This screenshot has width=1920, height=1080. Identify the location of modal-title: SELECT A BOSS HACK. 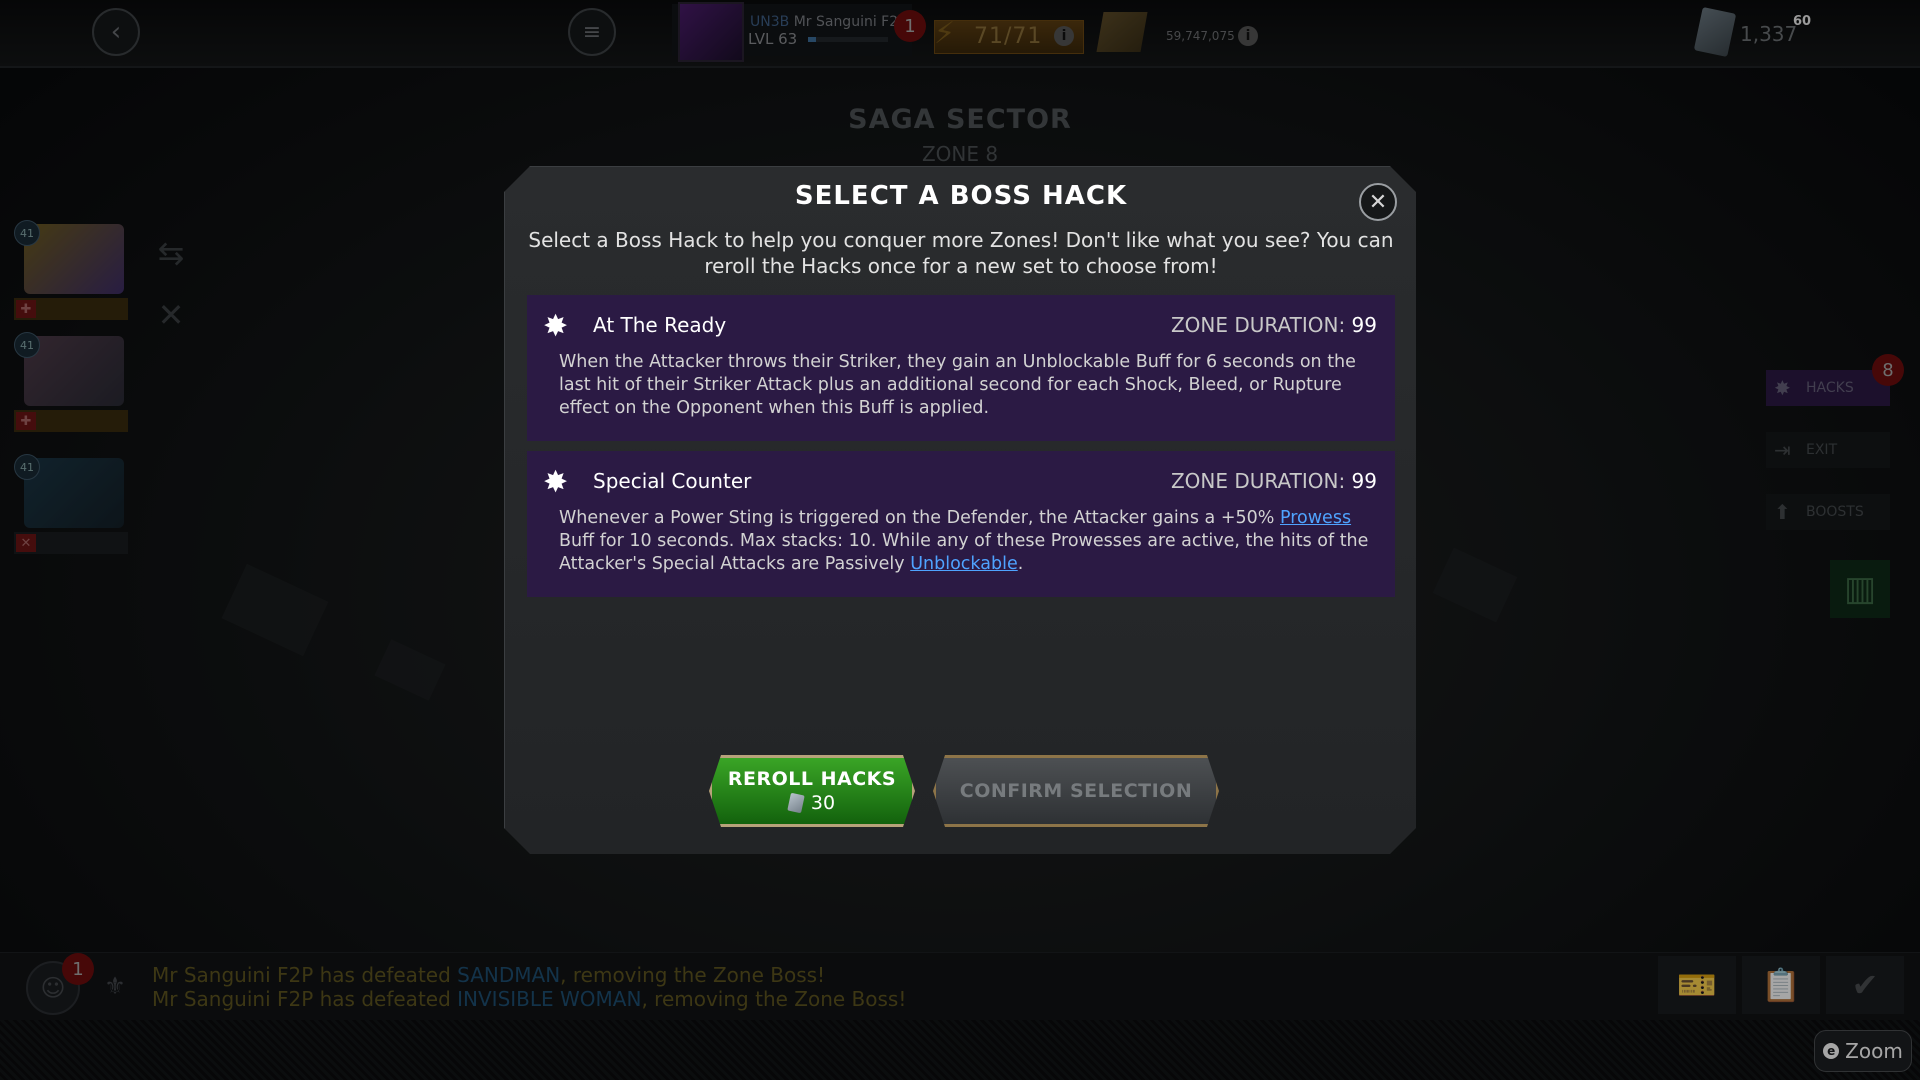
(961, 196).